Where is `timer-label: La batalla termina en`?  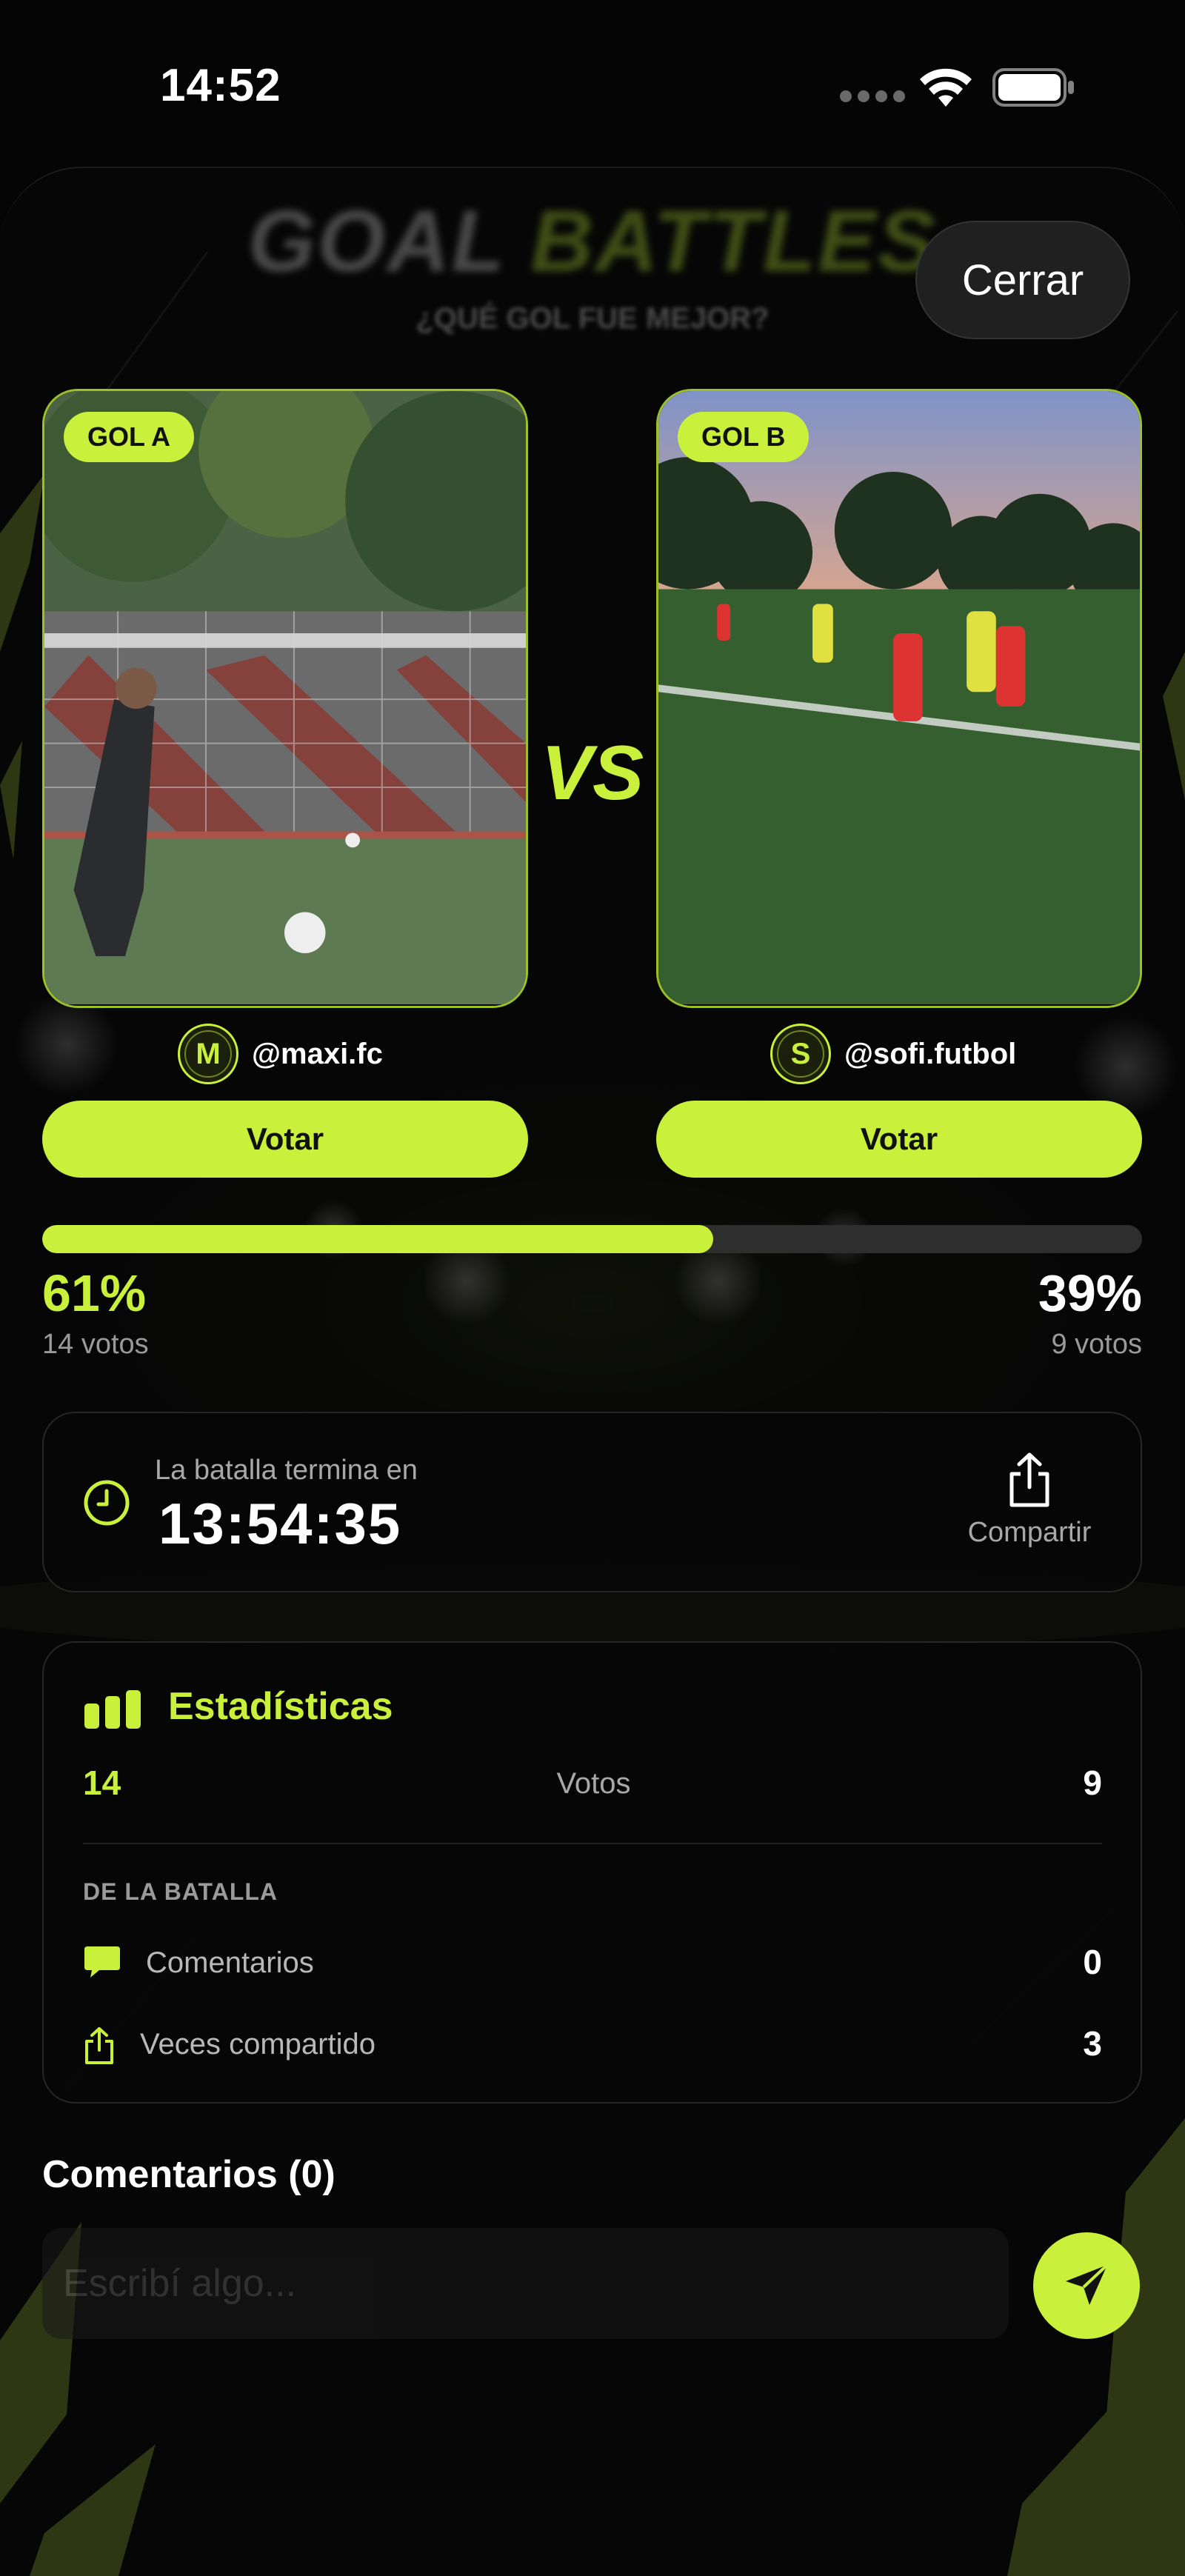
timer-label: La batalla termina en is located at coordinates (286, 1470).